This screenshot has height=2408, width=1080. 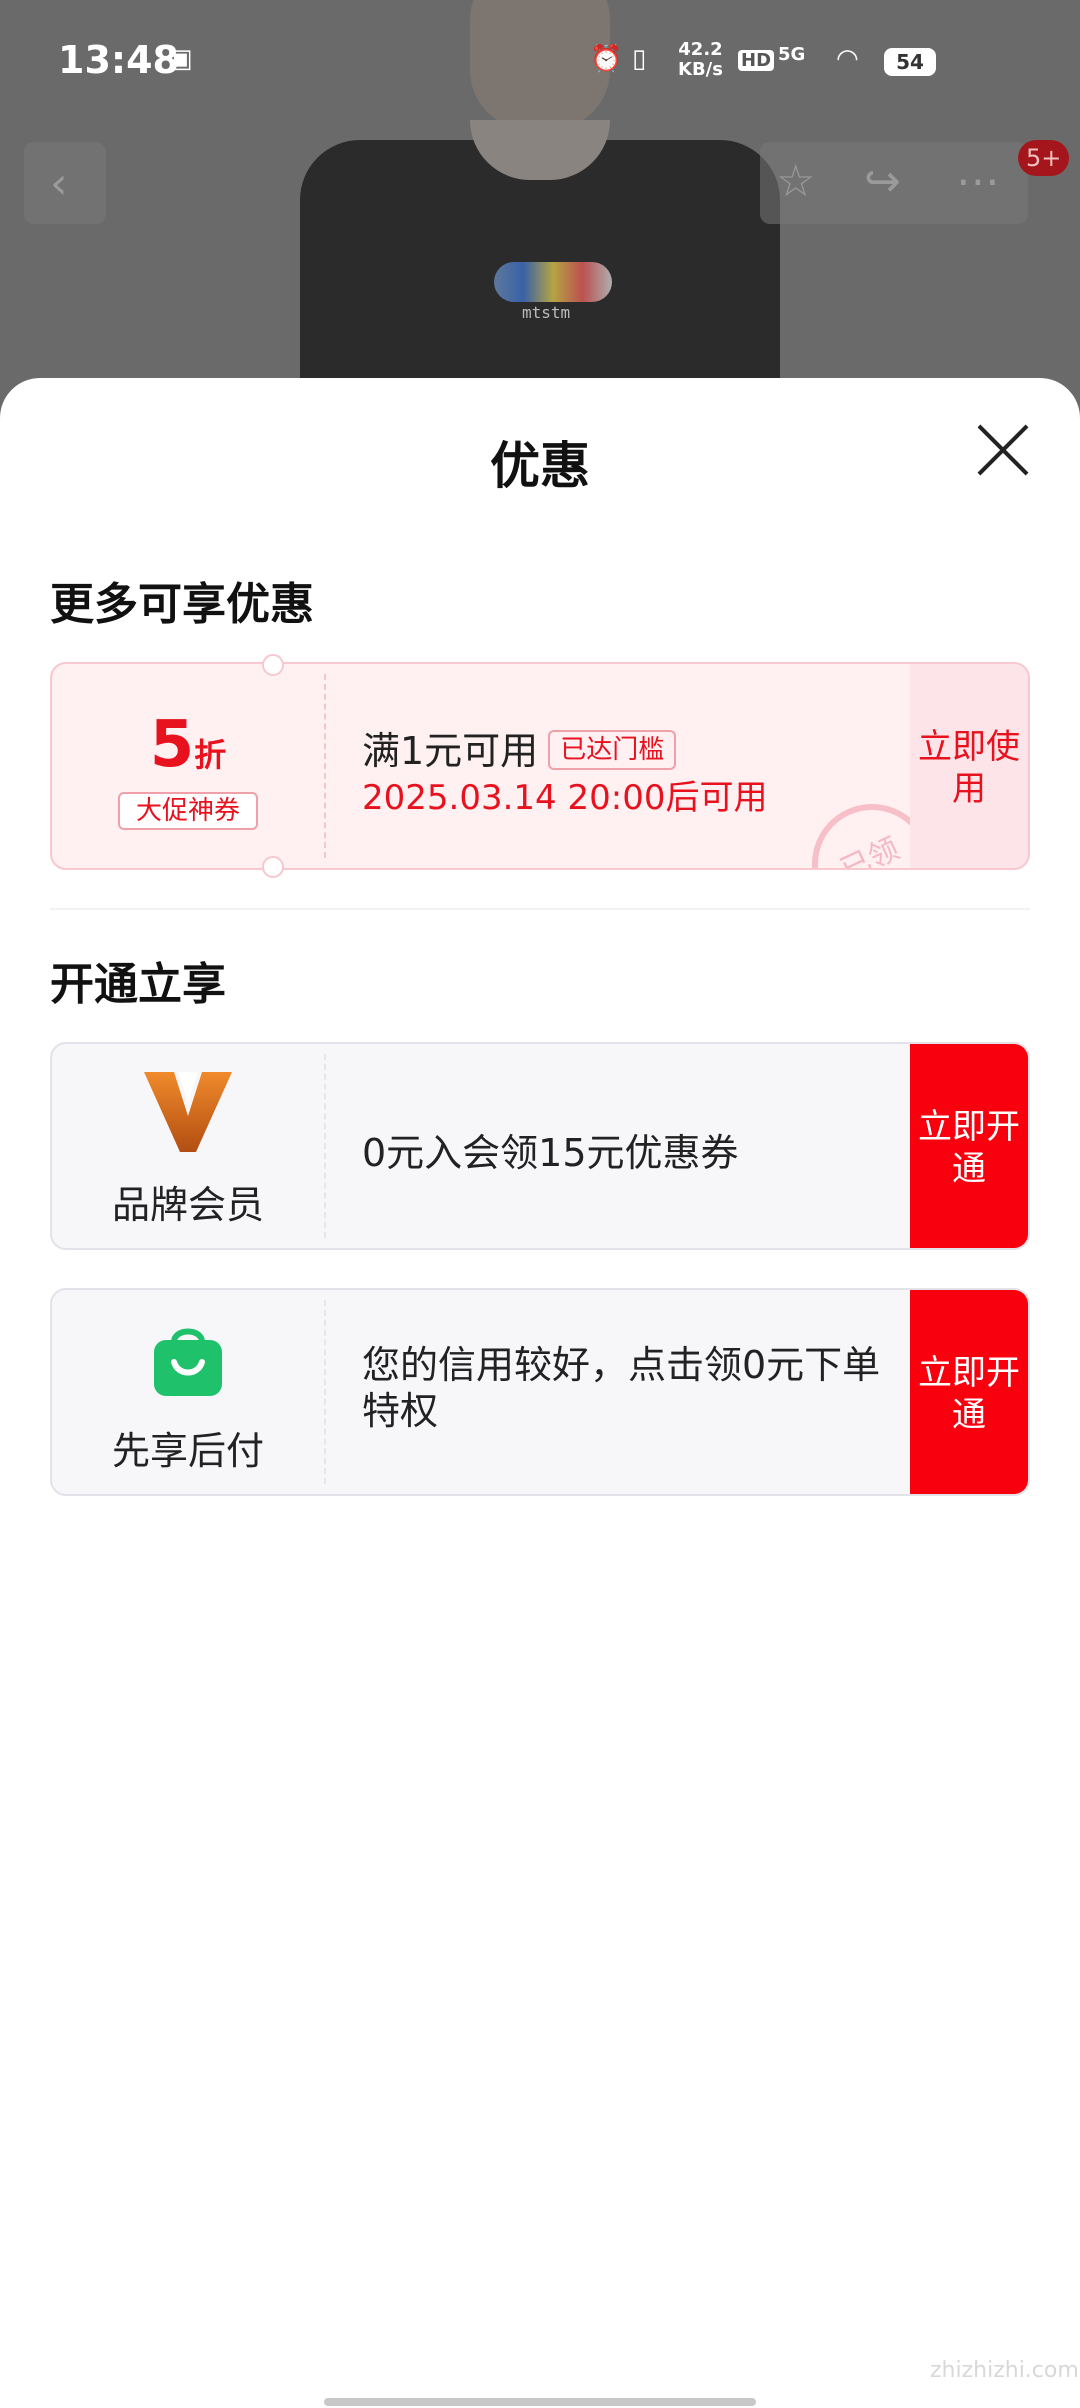 I want to click on vibrate-icon: ▯, so click(x=639, y=59).